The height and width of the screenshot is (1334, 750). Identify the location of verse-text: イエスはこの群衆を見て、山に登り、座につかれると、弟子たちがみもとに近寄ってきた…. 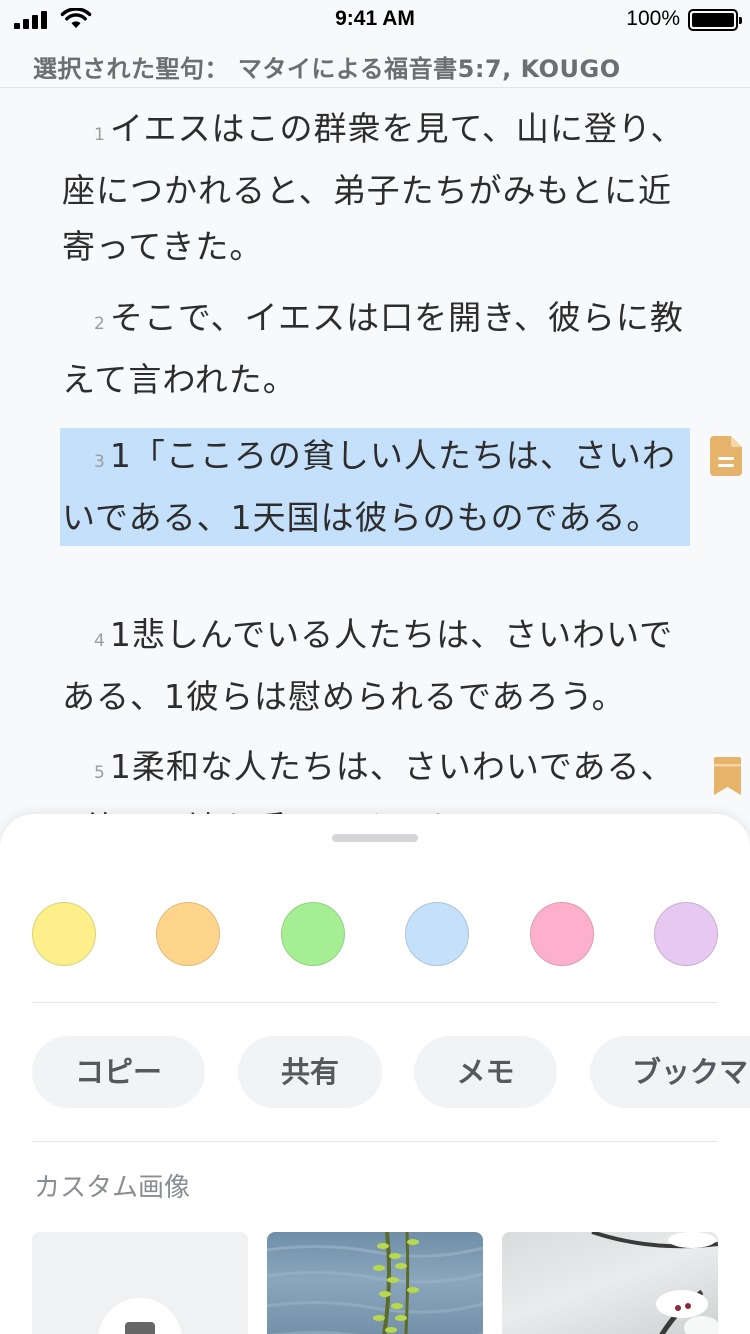
(373, 187).